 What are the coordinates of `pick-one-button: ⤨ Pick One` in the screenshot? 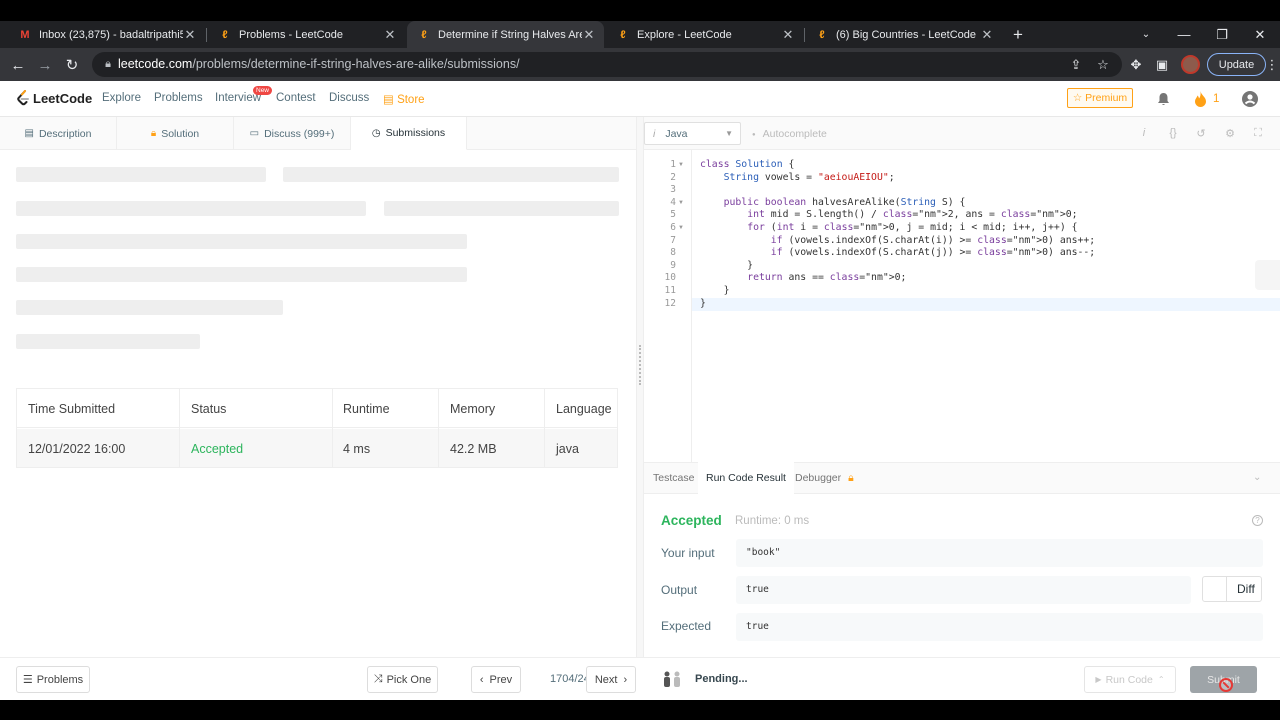 It's located at (402, 679).